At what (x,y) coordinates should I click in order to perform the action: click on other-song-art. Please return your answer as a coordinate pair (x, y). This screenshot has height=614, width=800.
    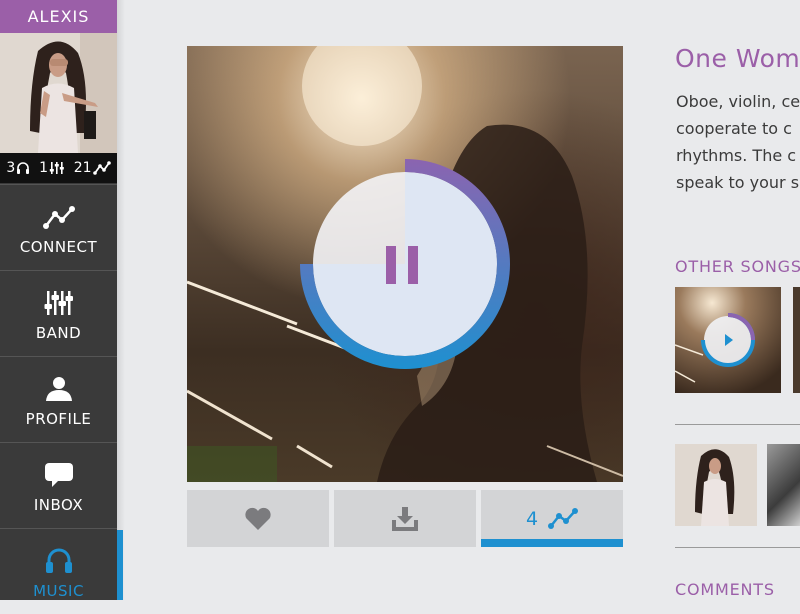
    Looking at the image, I should click on (728, 340).